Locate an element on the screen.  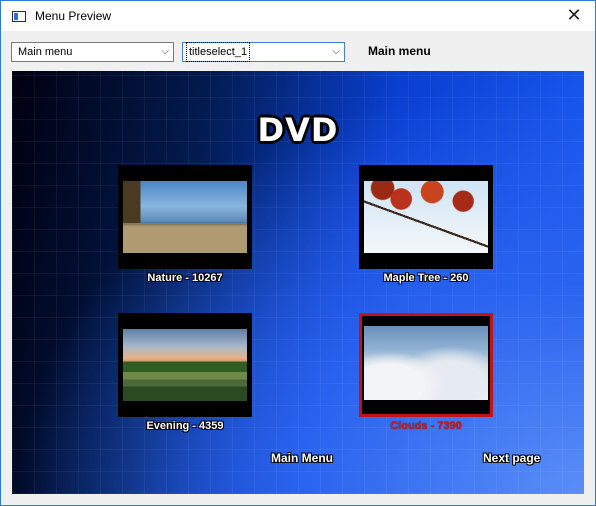
current-menu-label: Main menu is located at coordinates (399, 51).